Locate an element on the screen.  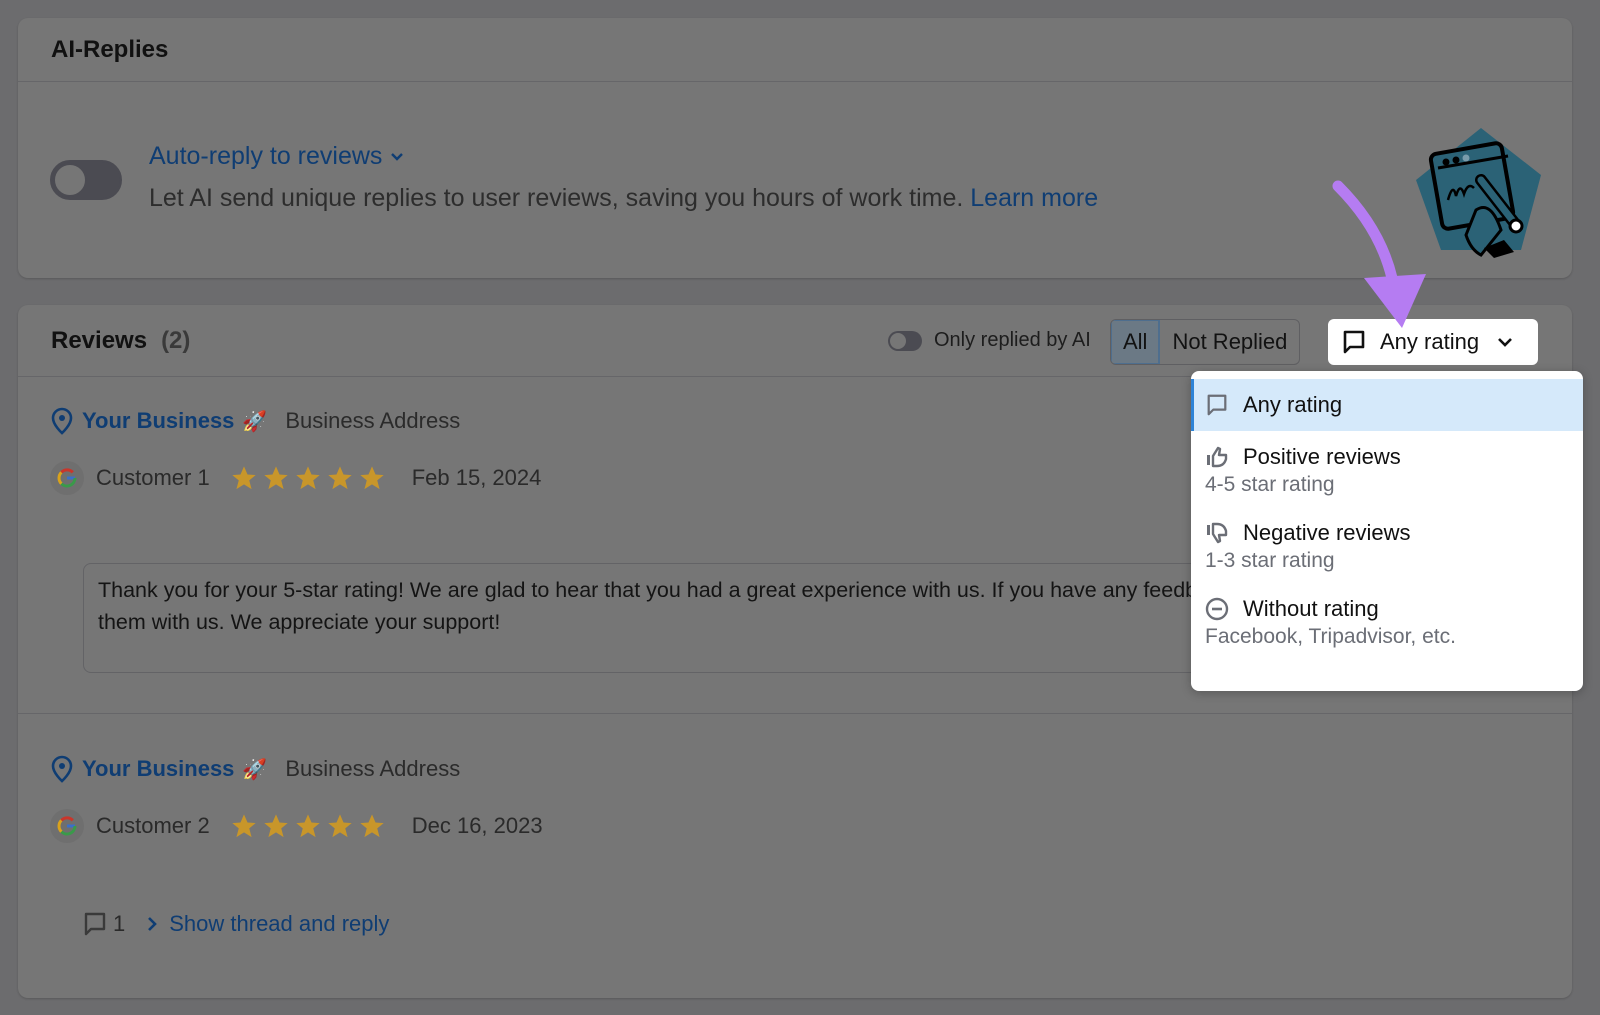
show-thread-link: Show thread and reply is located at coordinates (268, 924).